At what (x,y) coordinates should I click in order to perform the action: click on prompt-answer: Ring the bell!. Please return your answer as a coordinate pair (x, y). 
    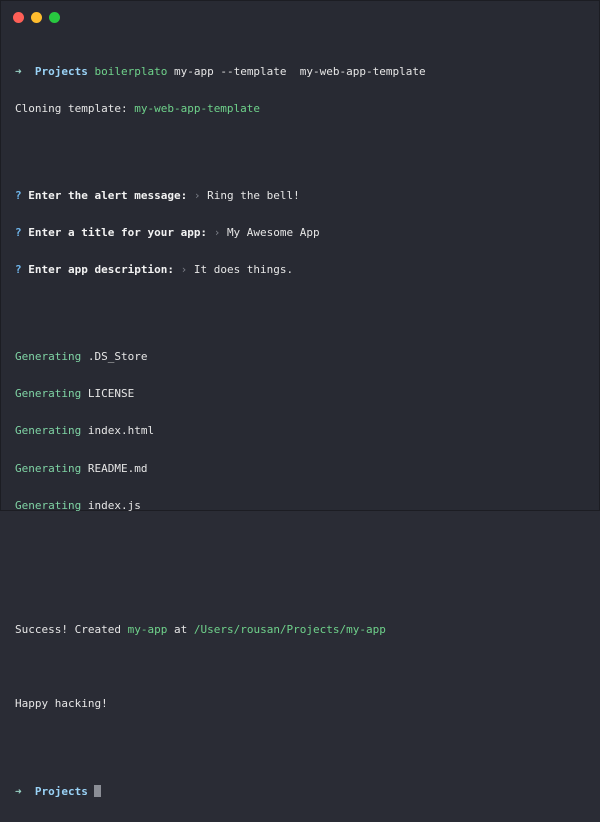
    Looking at the image, I should click on (253, 195).